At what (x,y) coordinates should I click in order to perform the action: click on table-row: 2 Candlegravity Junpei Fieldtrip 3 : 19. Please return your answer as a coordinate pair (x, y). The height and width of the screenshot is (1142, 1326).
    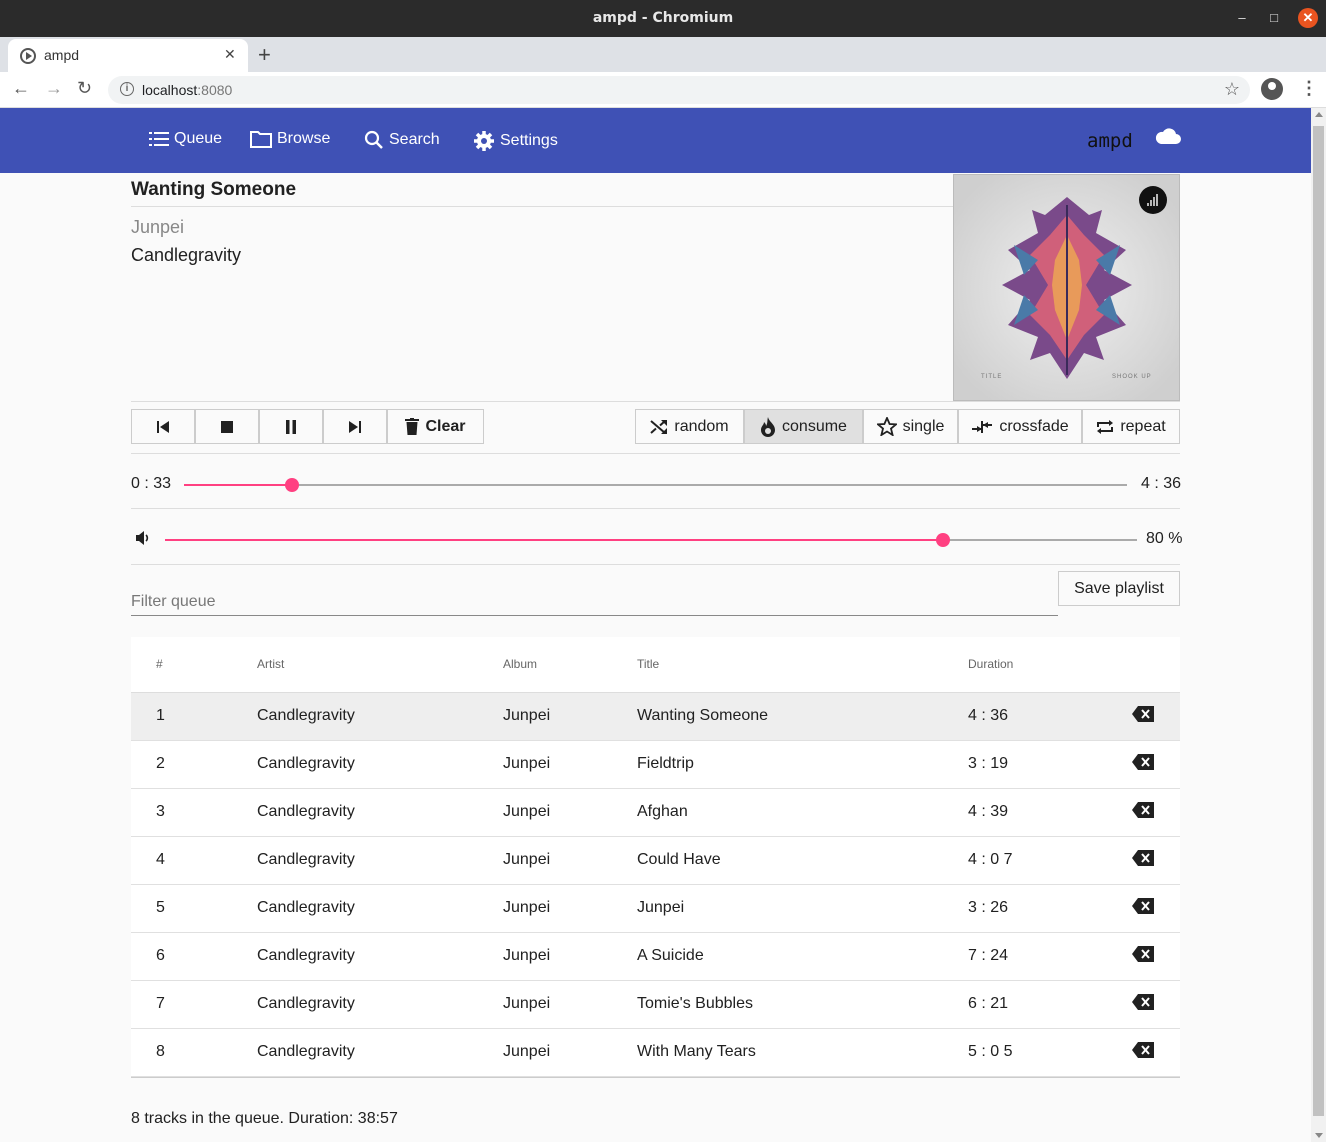
    Looking at the image, I should click on (655, 765).